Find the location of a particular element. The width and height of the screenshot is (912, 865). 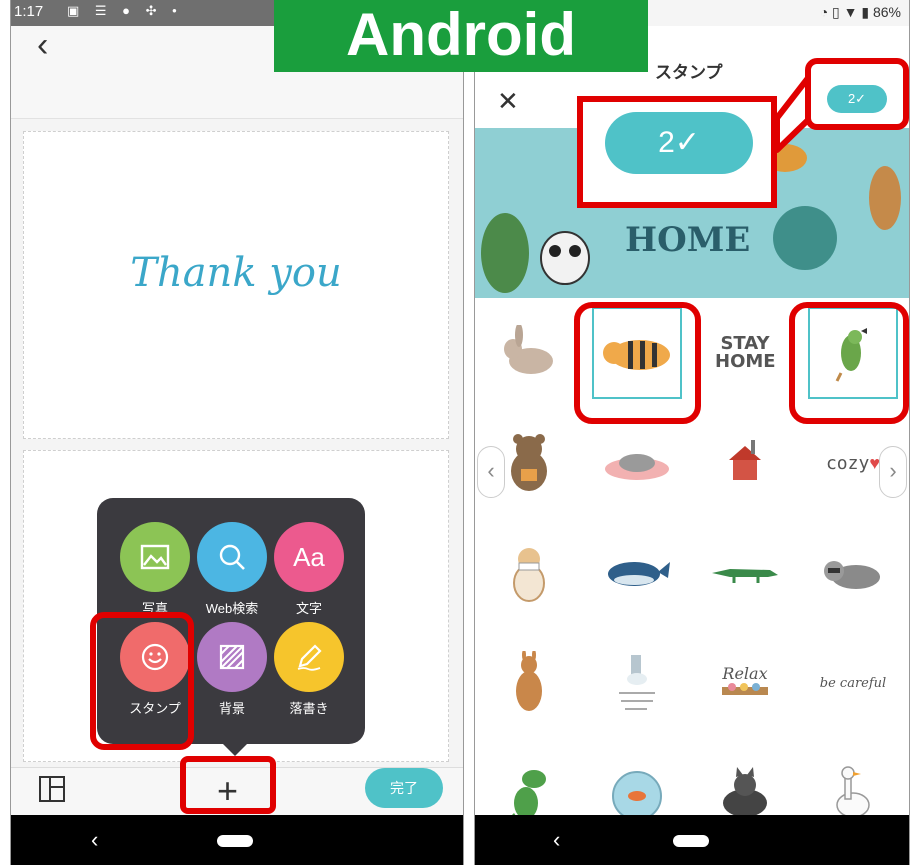

sticker-raccoon is located at coordinates (853, 573).